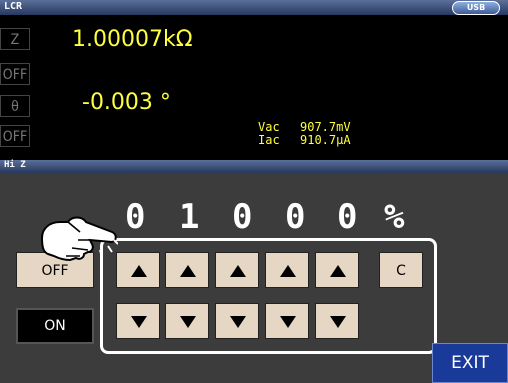  What do you see at coordinates (15, 165) in the screenshot?
I see `hiz-title: Hi Z` at bounding box center [15, 165].